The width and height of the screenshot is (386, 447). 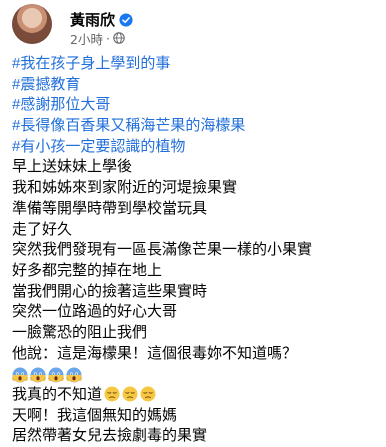 I want to click on avatar, so click(x=32, y=24).